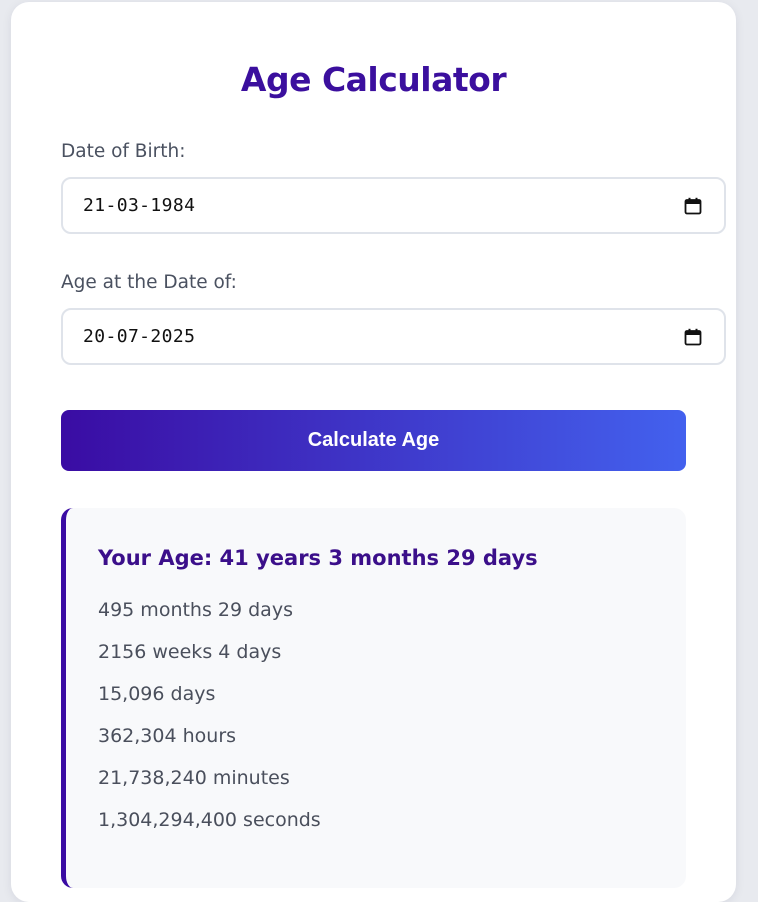 The height and width of the screenshot is (902, 758). What do you see at coordinates (209, 820) in the screenshot?
I see `age-in-seconds: 1,304,294,400 seconds` at bounding box center [209, 820].